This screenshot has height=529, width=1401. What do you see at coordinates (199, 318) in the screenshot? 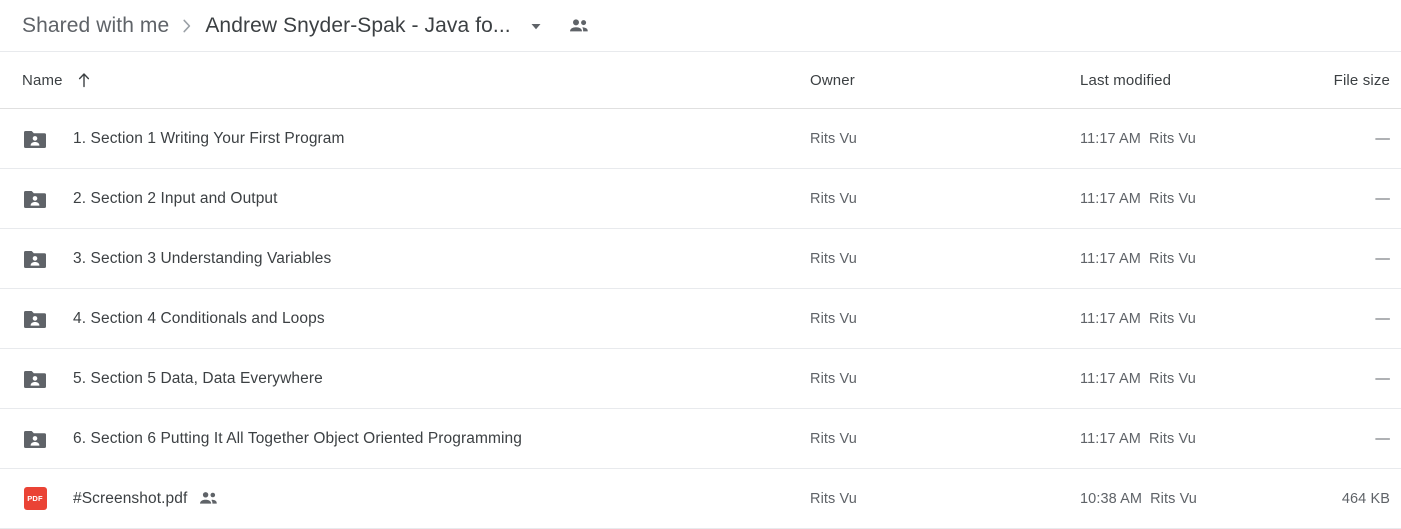
I see `row-name-label: 4. Section 4 Conditionals and Loops` at bounding box center [199, 318].